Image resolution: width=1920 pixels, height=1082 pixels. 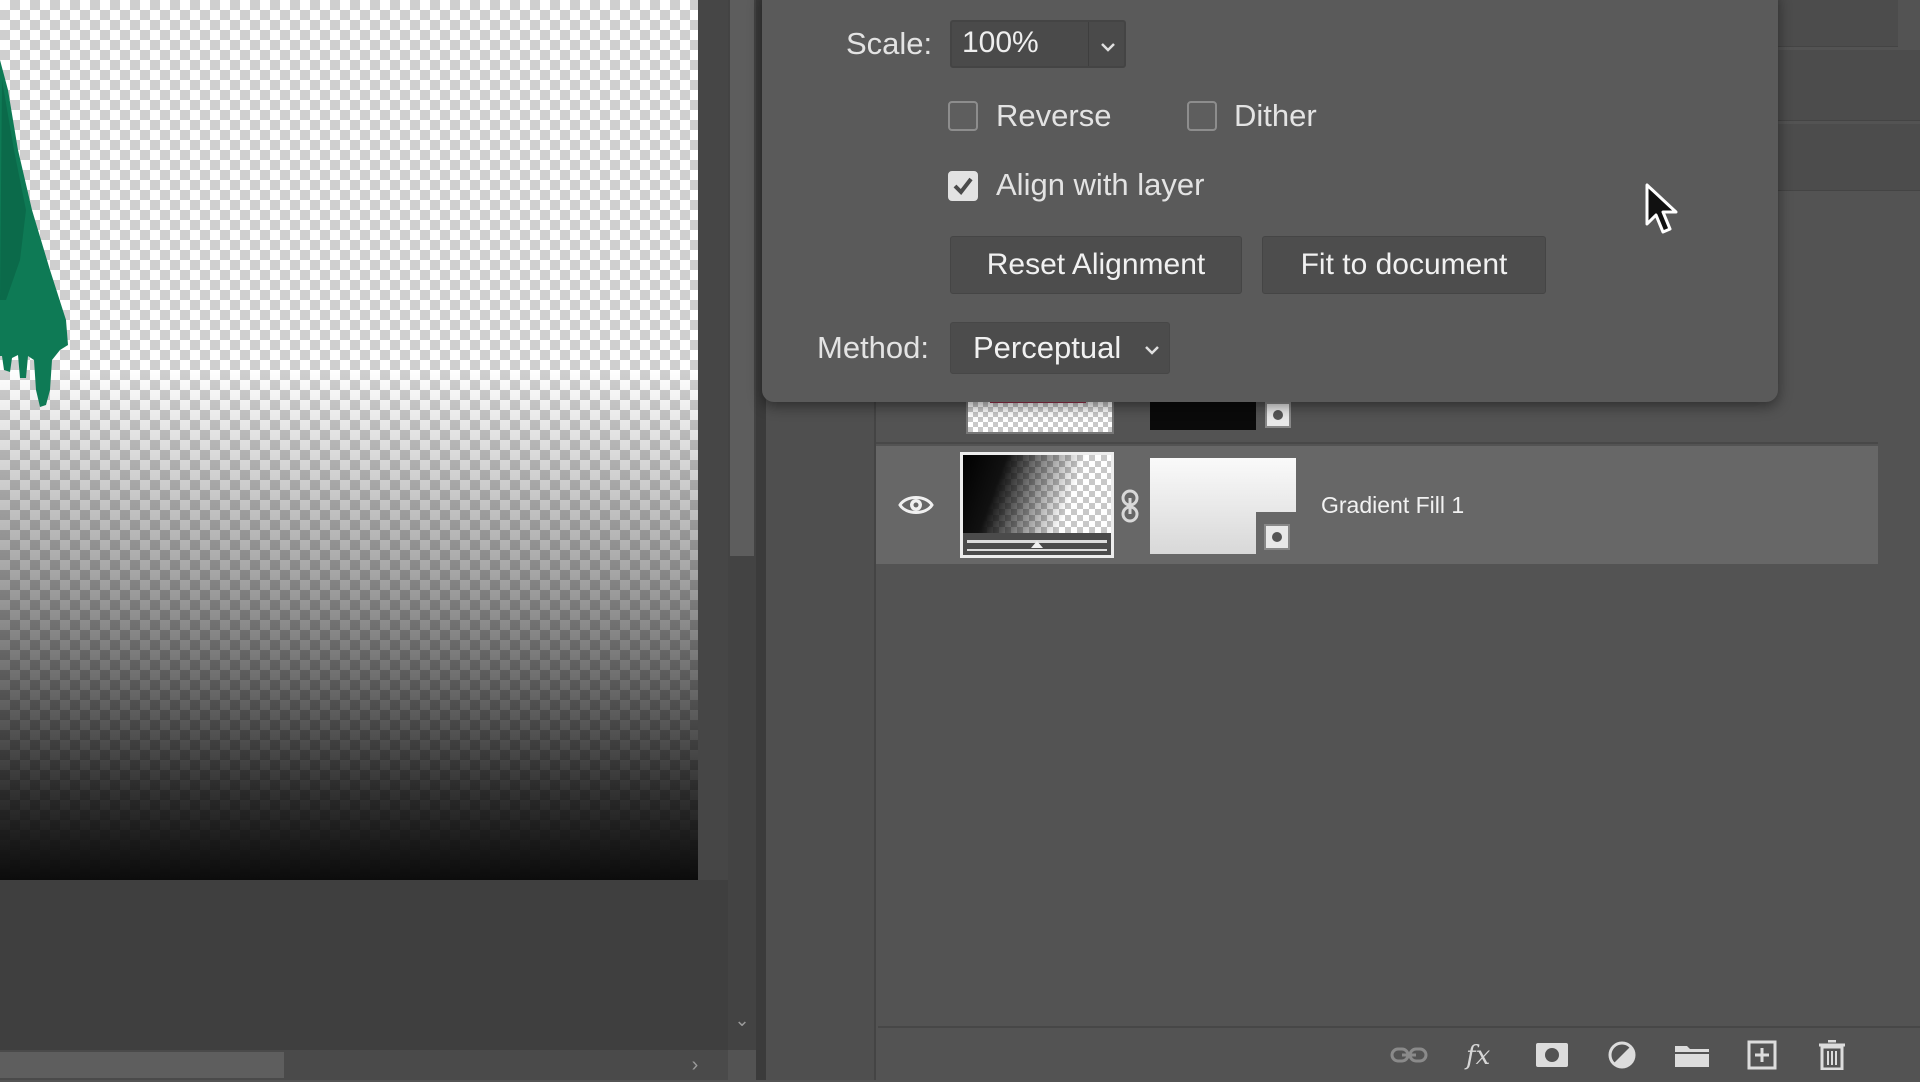 What do you see at coordinates (695, 1065) in the screenshot?
I see `scroll-right-arrow-icon: ›` at bounding box center [695, 1065].